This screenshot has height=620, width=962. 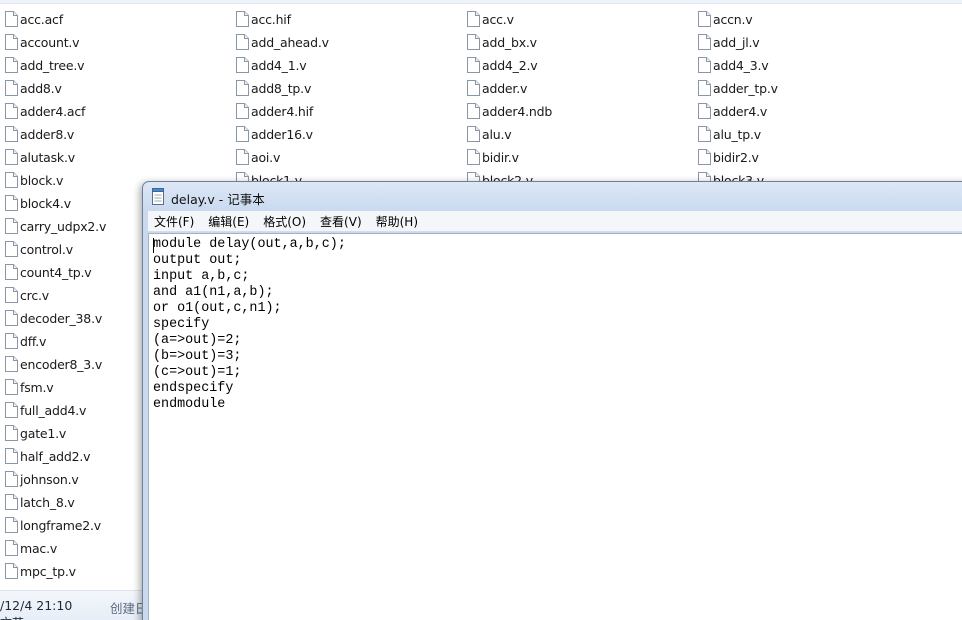 I want to click on file-item: bidir.v, so click(x=562, y=157).